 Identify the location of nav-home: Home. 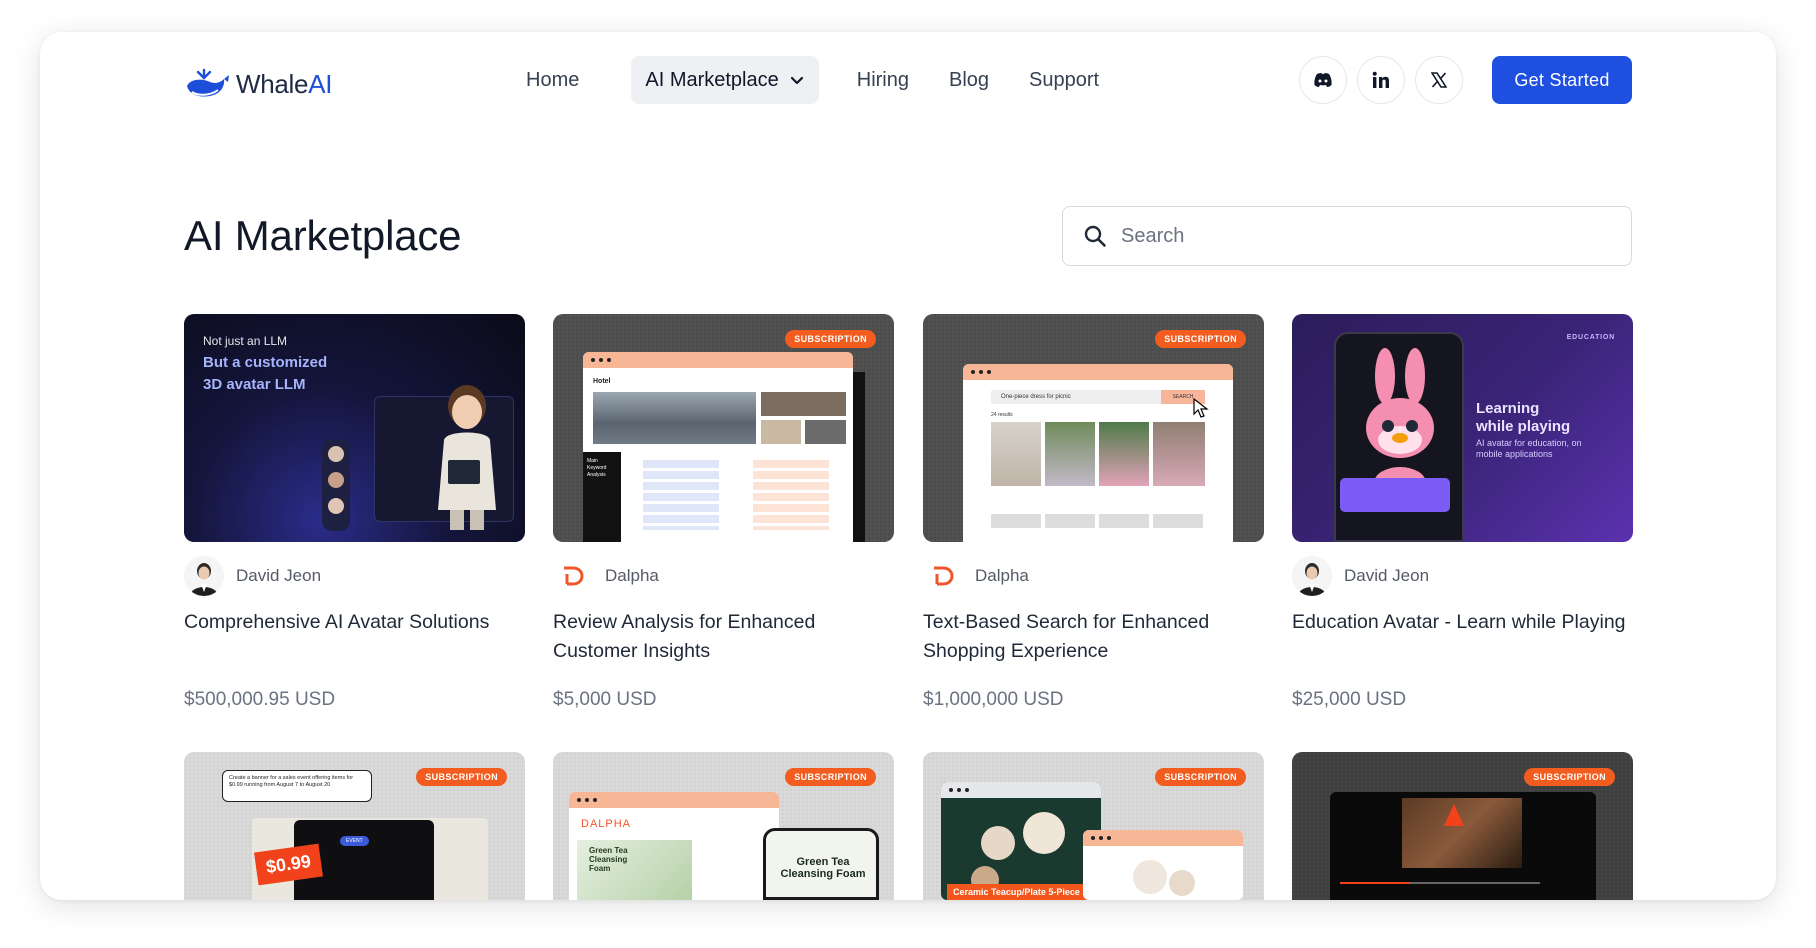
(559, 80).